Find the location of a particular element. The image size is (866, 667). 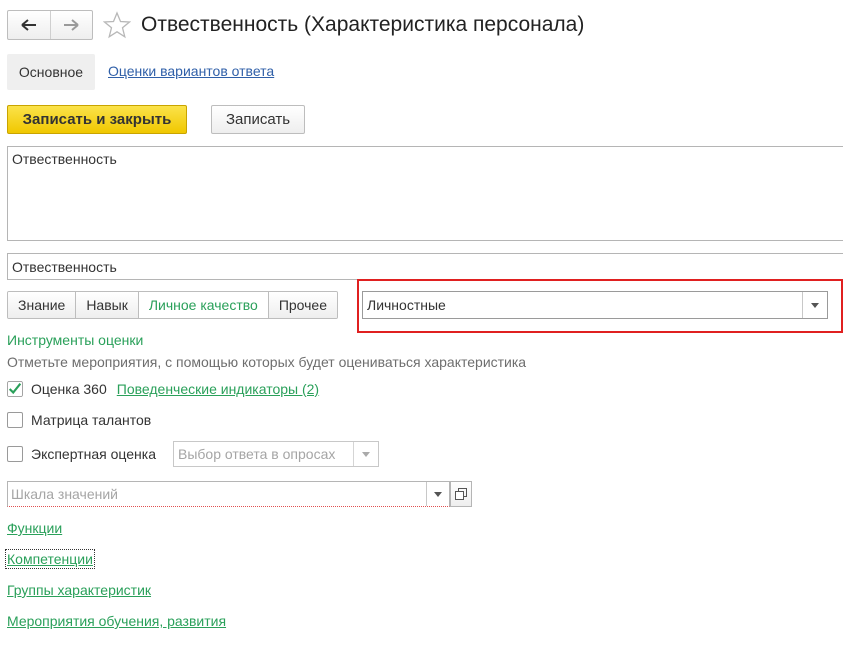

link-characteristic-groups: Группы характеристик is located at coordinates (79, 590).